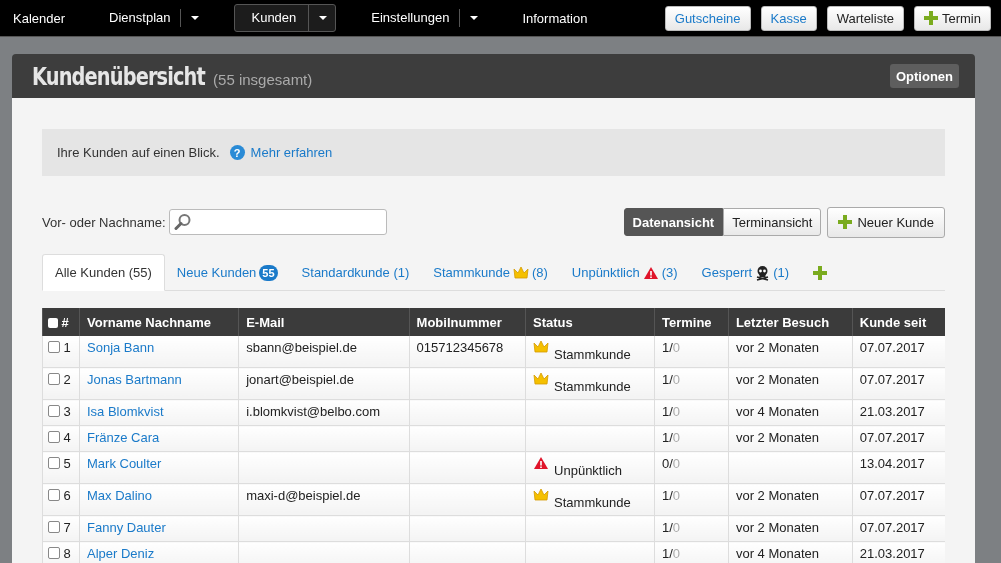 The image size is (1001, 563). Describe the element at coordinates (53, 322) in the screenshot. I see `select-all-checkbox` at that location.